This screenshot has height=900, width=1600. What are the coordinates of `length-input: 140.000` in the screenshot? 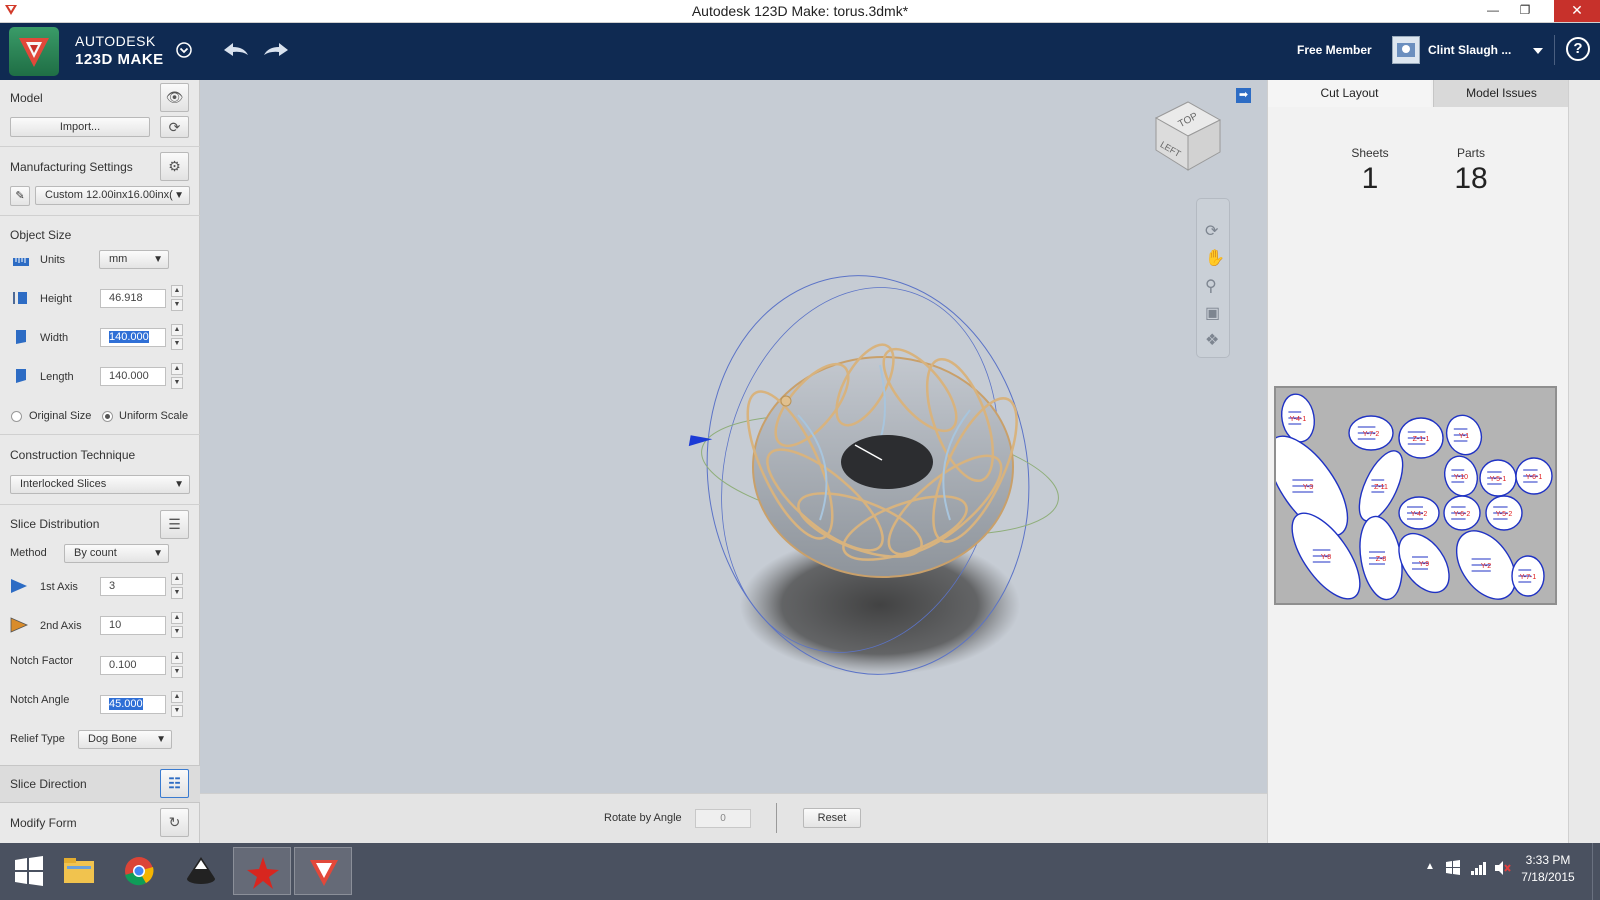 It's located at (133, 376).